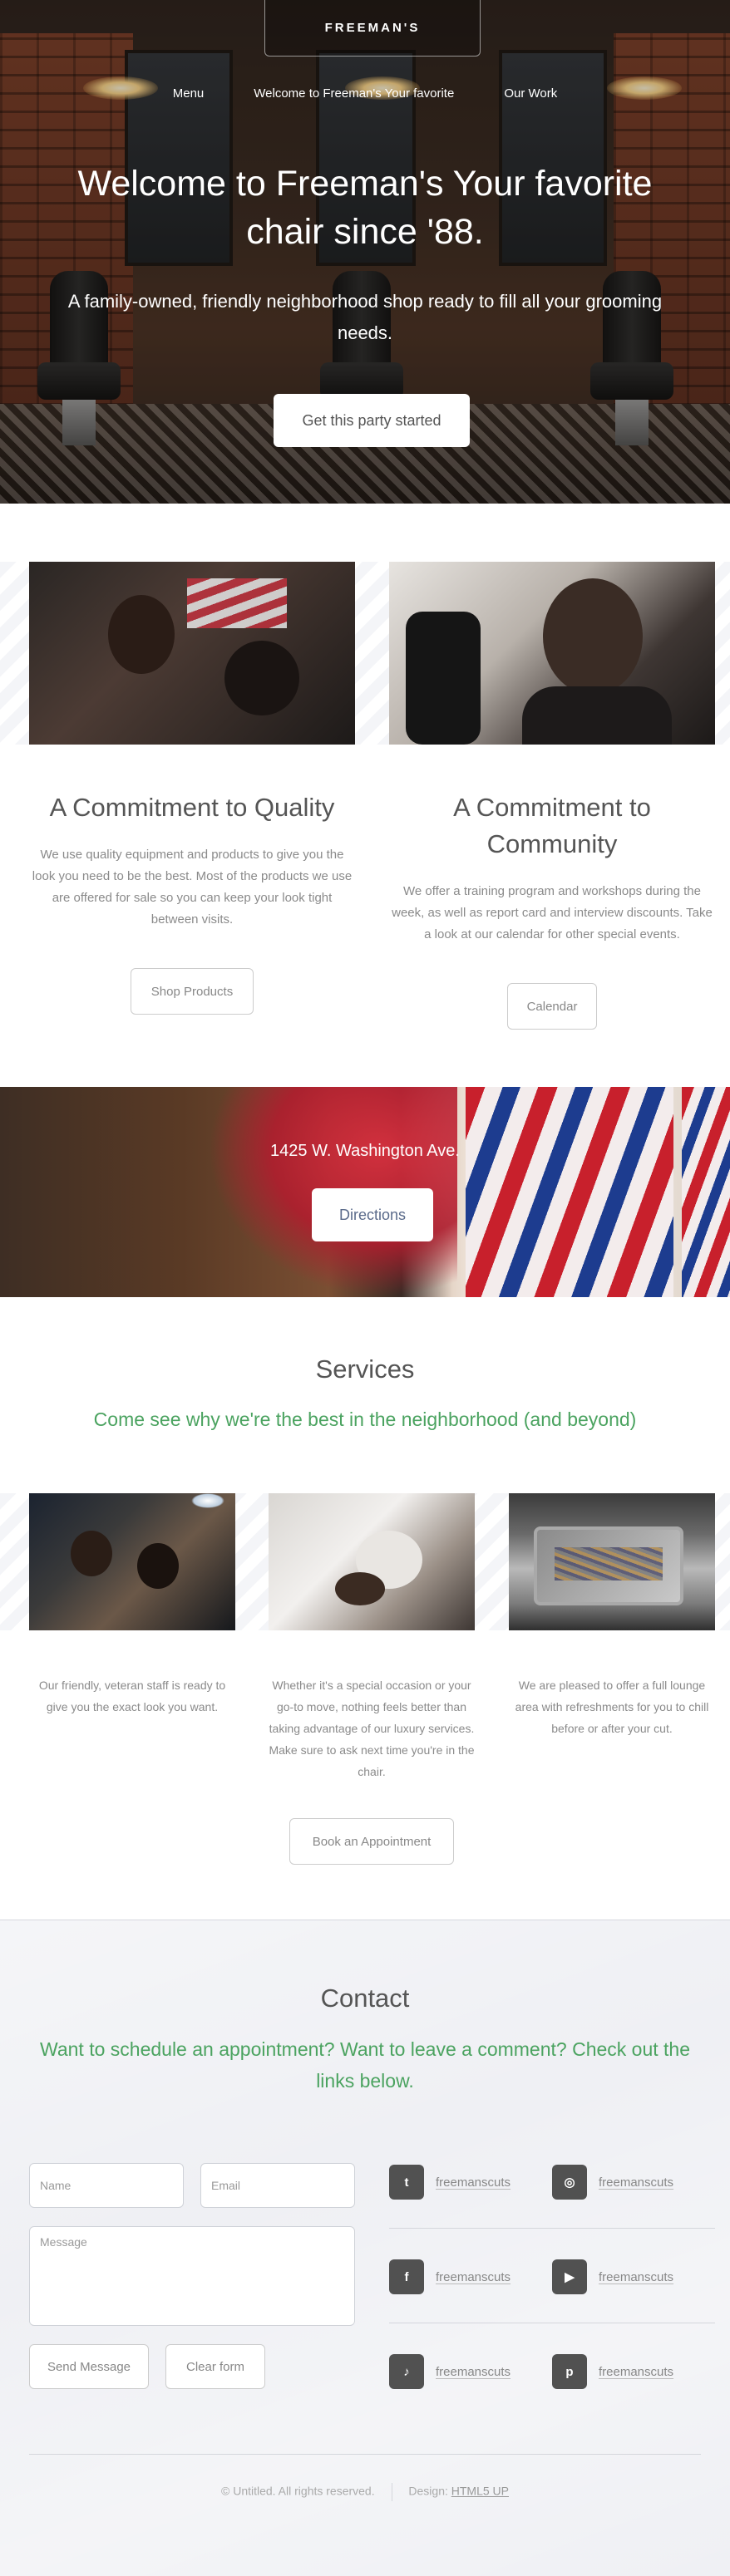 This screenshot has height=2576, width=730. What do you see at coordinates (215, 2366) in the screenshot?
I see `clear-form-button: Clear form` at bounding box center [215, 2366].